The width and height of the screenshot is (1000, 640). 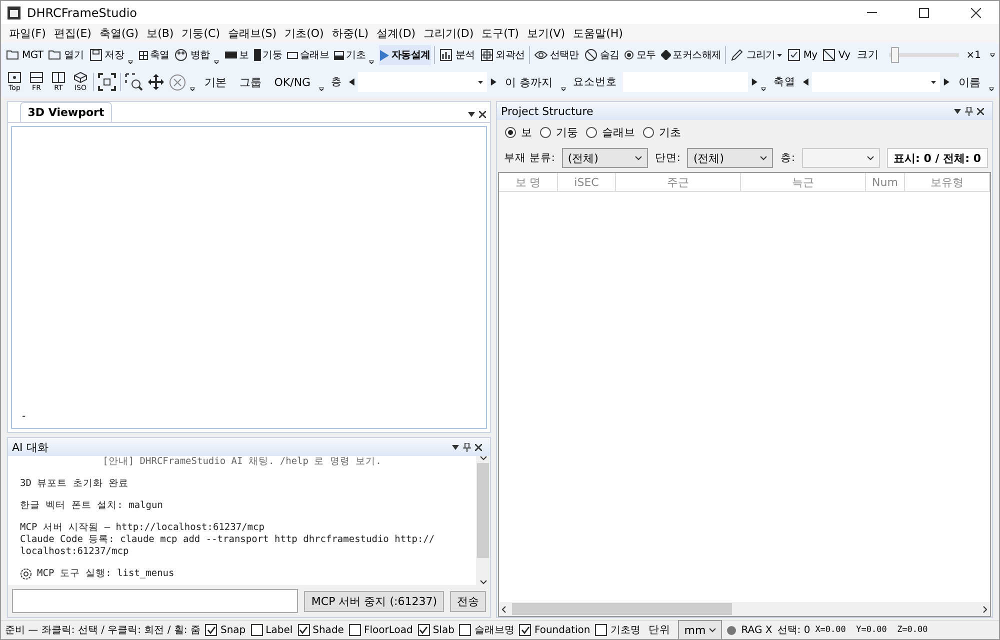 What do you see at coordinates (66, 112) in the screenshot?
I see `viewport-tab: 3D Viewport` at bounding box center [66, 112].